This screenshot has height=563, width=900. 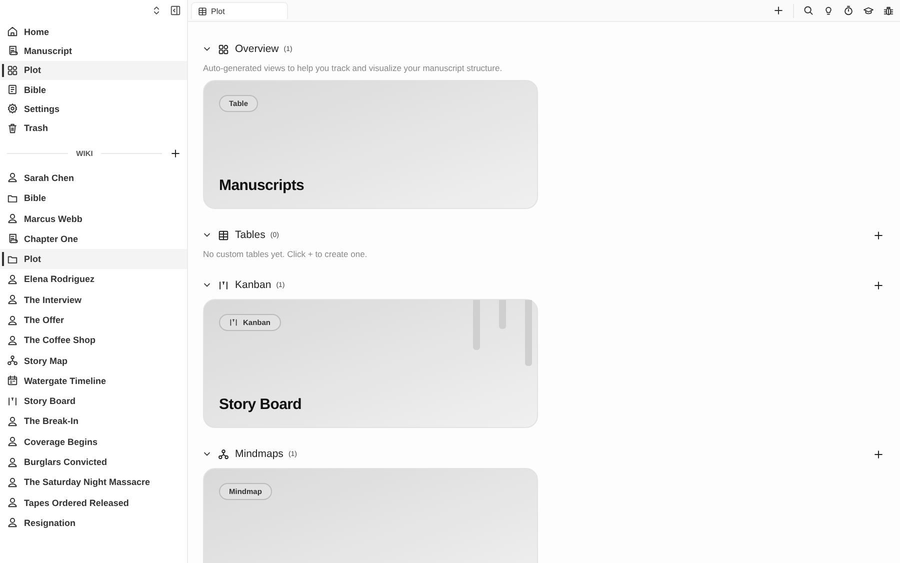 I want to click on gear-icon, so click(x=12, y=108).